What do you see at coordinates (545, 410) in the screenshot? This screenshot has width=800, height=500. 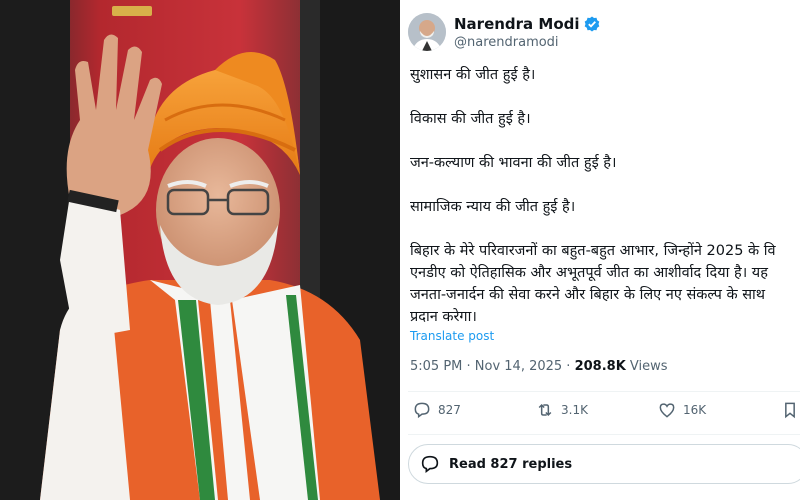 I see `repost-icon` at bounding box center [545, 410].